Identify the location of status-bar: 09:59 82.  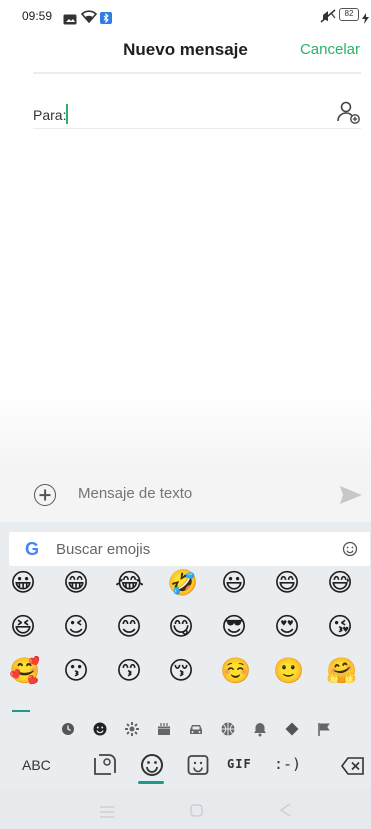
(185, 14).